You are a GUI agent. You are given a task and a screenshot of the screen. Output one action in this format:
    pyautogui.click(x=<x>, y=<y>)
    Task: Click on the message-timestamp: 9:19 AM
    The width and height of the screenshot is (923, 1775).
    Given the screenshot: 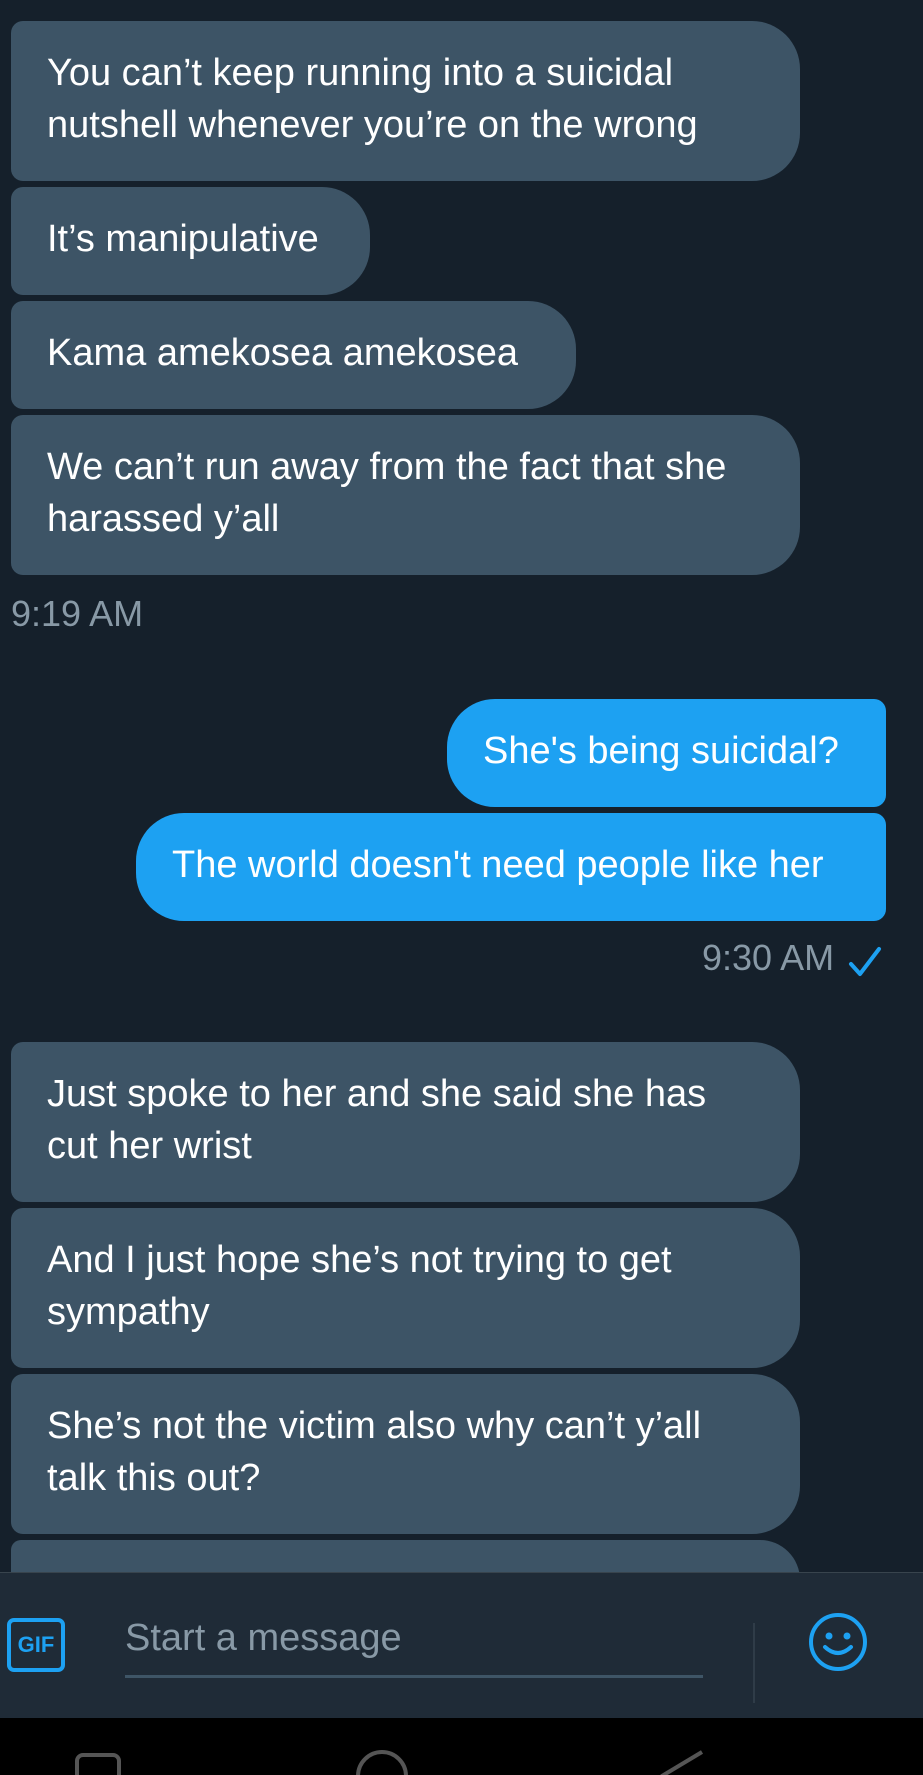 What is the action you would take?
    pyautogui.click(x=77, y=613)
    